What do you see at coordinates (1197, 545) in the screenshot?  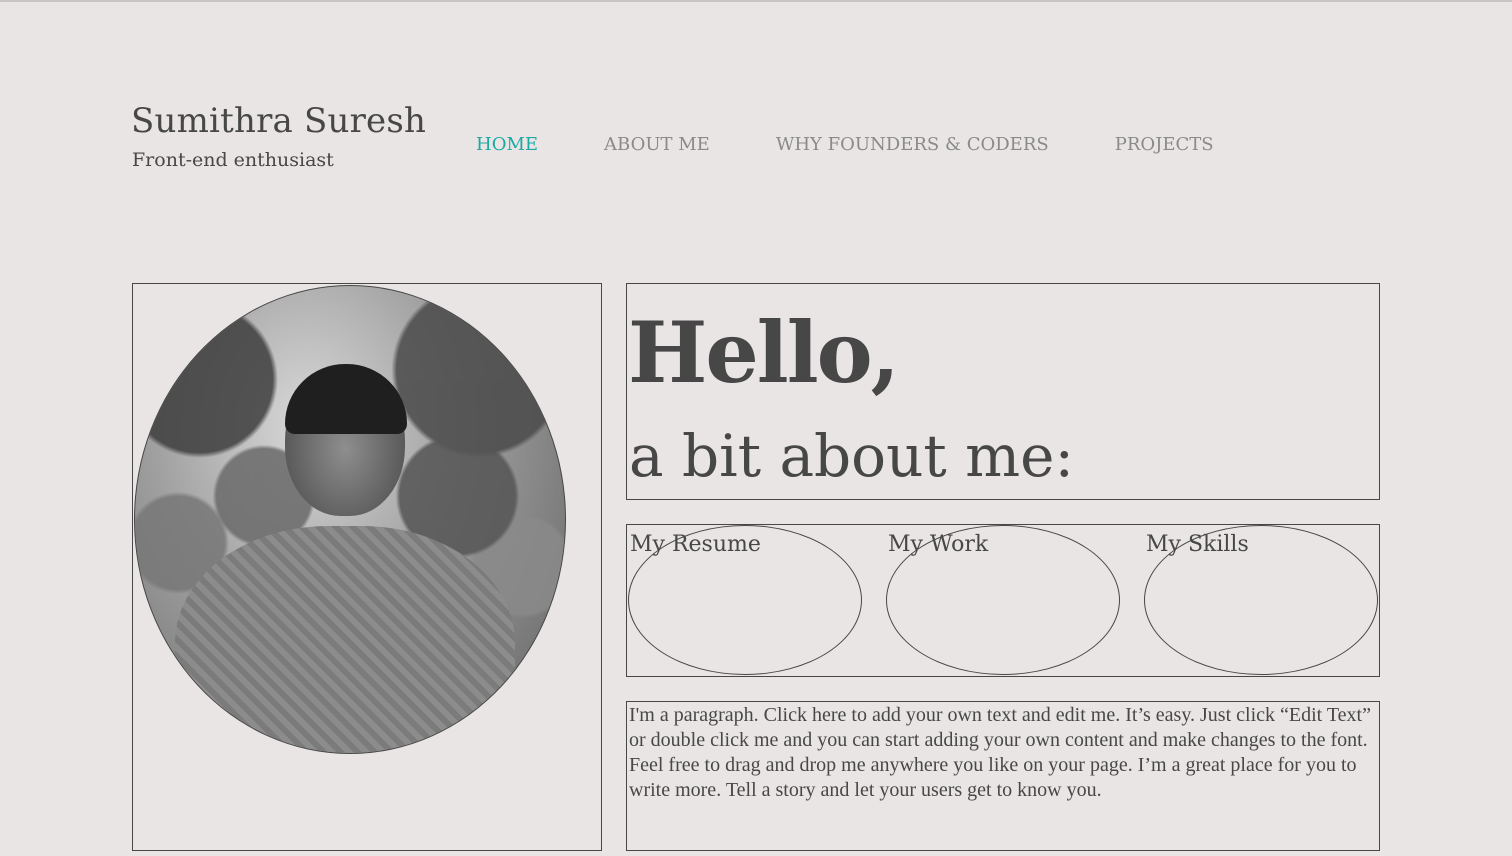 I see `skills-link: My Skills` at bounding box center [1197, 545].